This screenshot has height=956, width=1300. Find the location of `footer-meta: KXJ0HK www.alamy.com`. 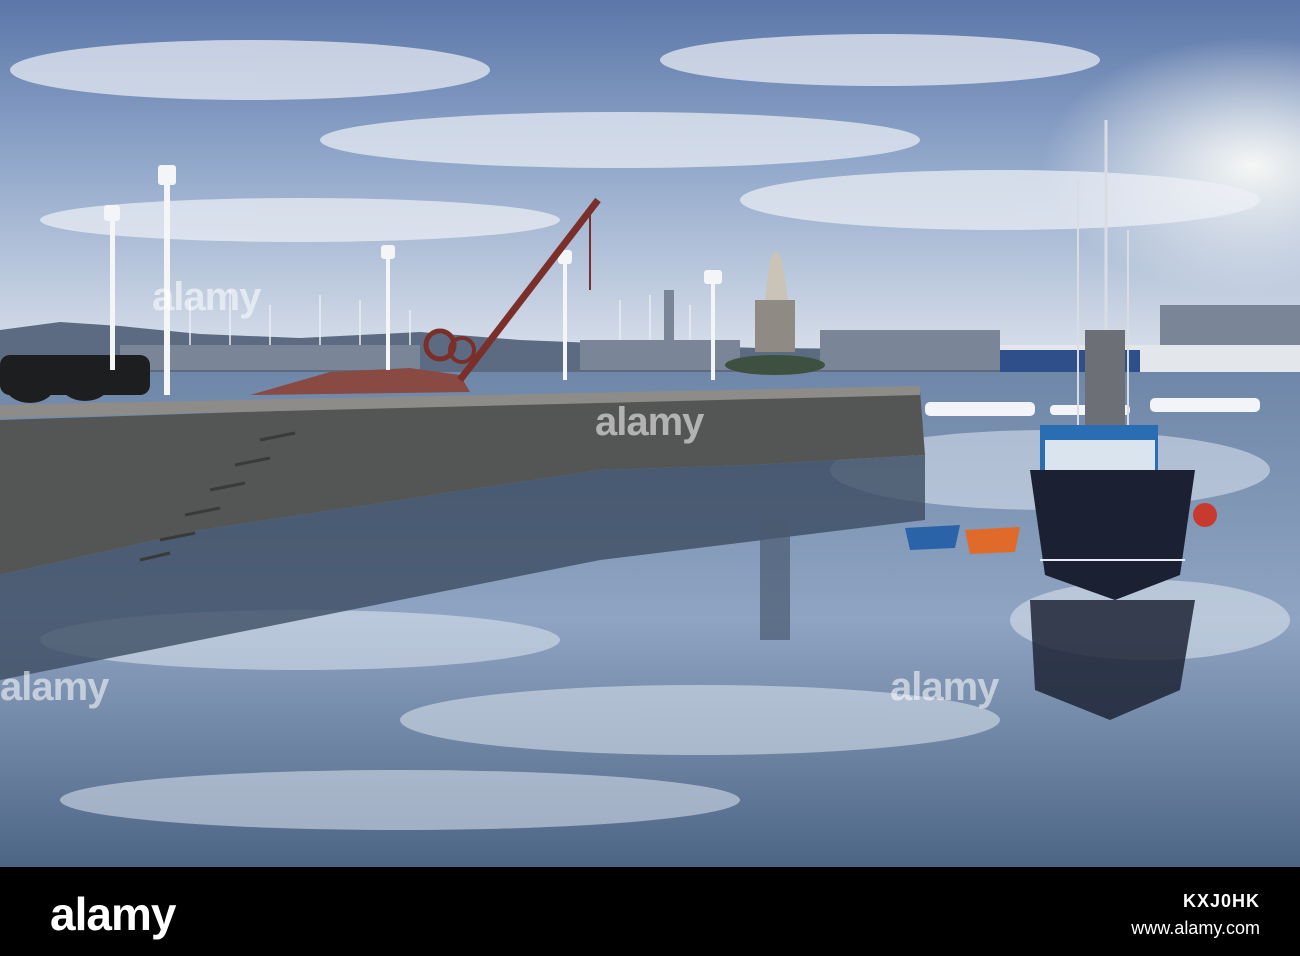

footer-meta: KXJ0HK www.alamy.com is located at coordinates (1195, 915).